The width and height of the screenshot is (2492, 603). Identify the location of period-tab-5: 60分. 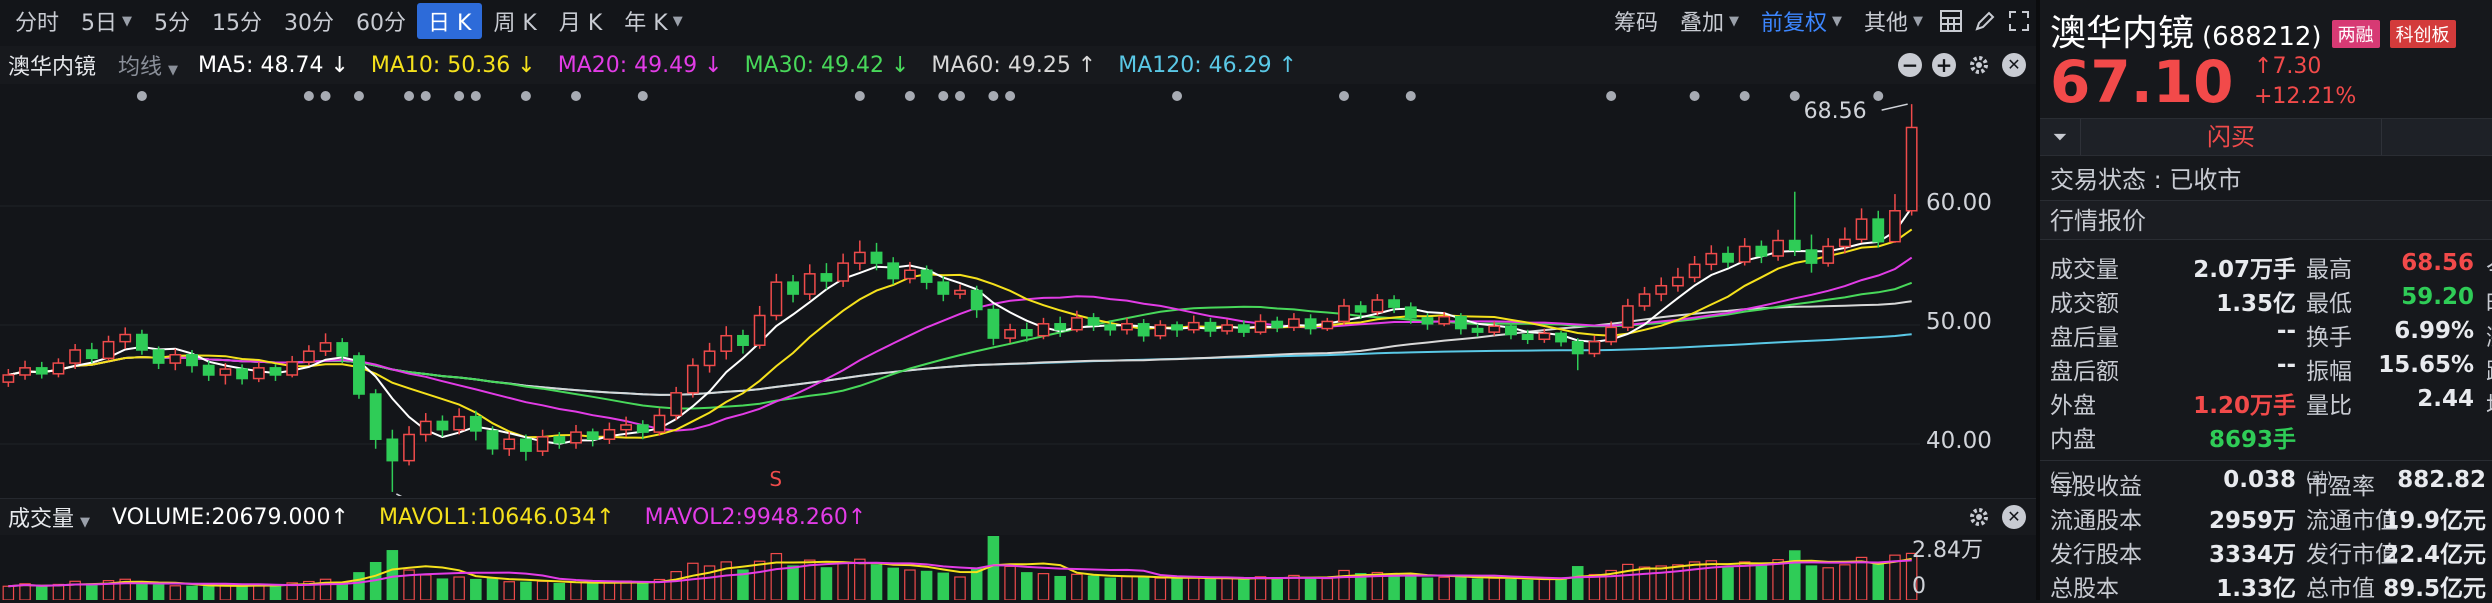
(381, 21).